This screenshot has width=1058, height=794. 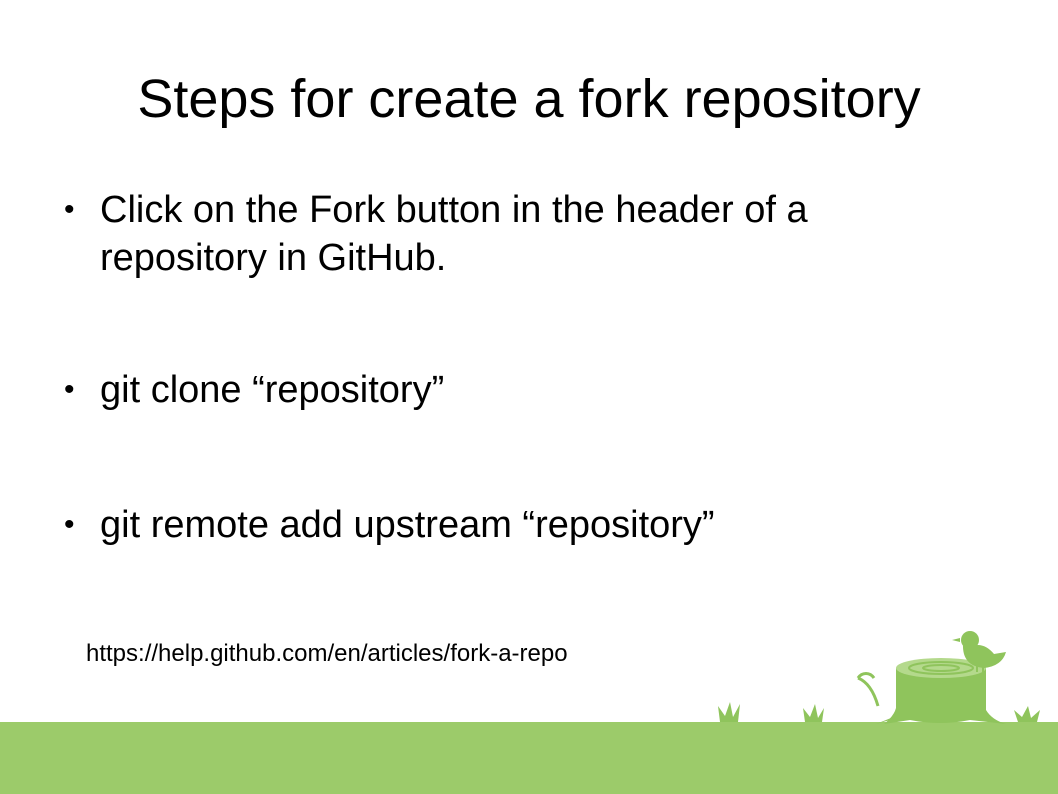 I want to click on bullet-text: git remote add upstream “repository”, so click(x=407, y=525).